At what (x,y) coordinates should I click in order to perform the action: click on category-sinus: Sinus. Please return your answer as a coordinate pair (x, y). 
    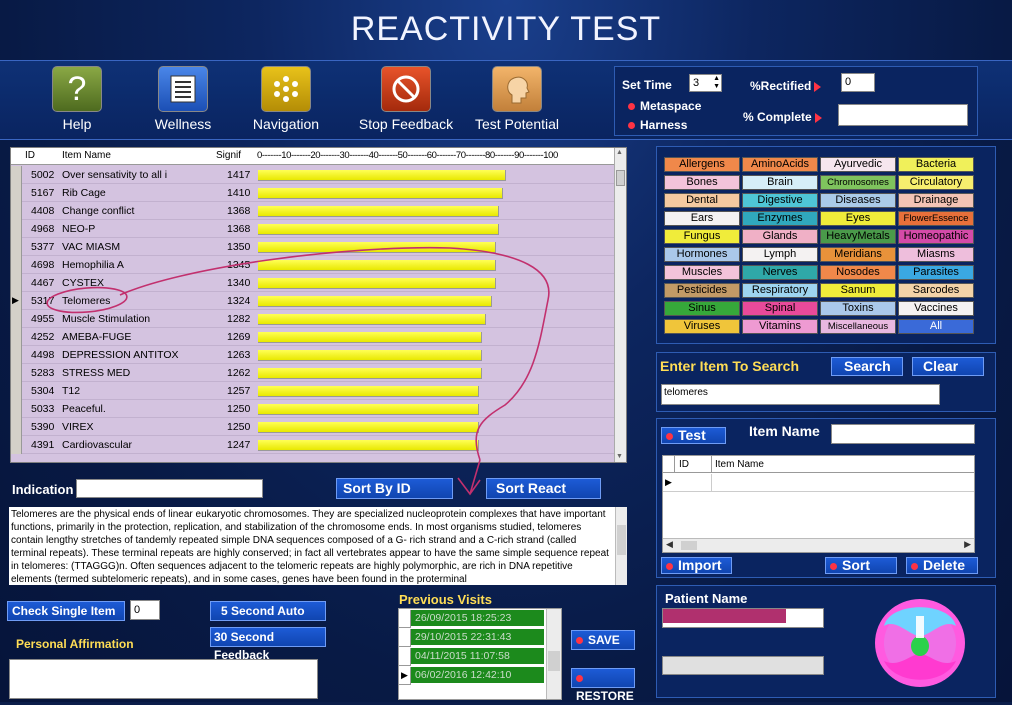
    Looking at the image, I should click on (702, 308).